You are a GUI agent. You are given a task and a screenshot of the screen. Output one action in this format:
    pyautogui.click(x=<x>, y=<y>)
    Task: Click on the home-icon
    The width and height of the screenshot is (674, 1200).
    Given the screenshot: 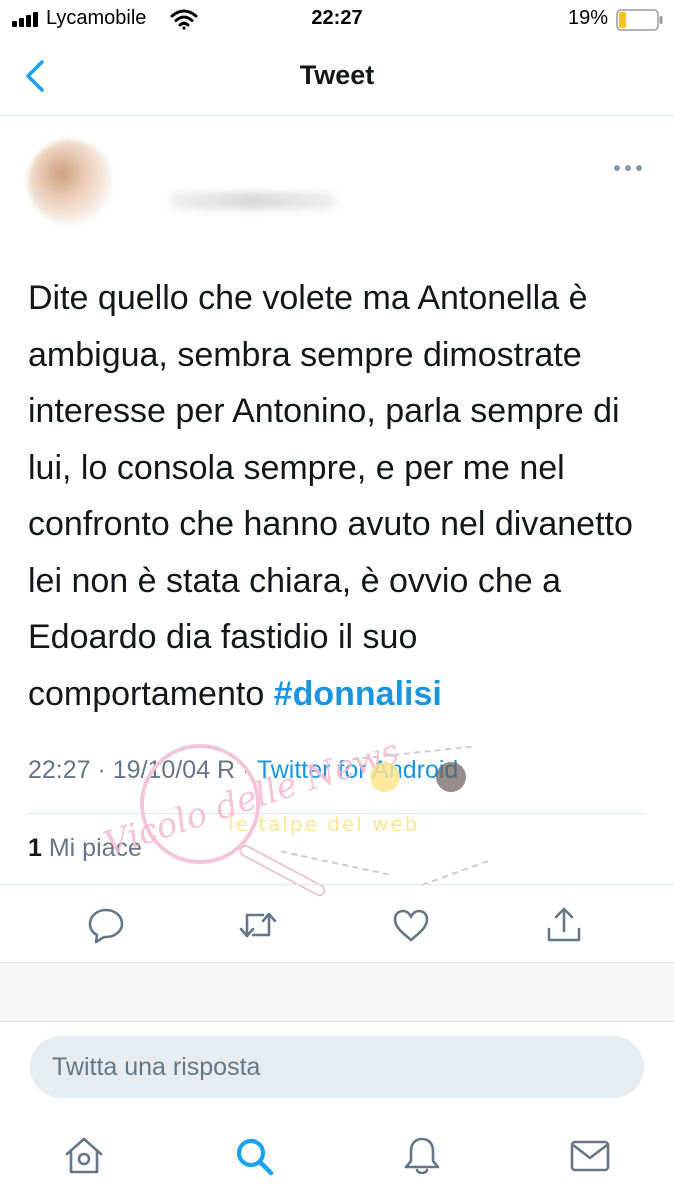 What is the action you would take?
    pyautogui.click(x=84, y=1156)
    